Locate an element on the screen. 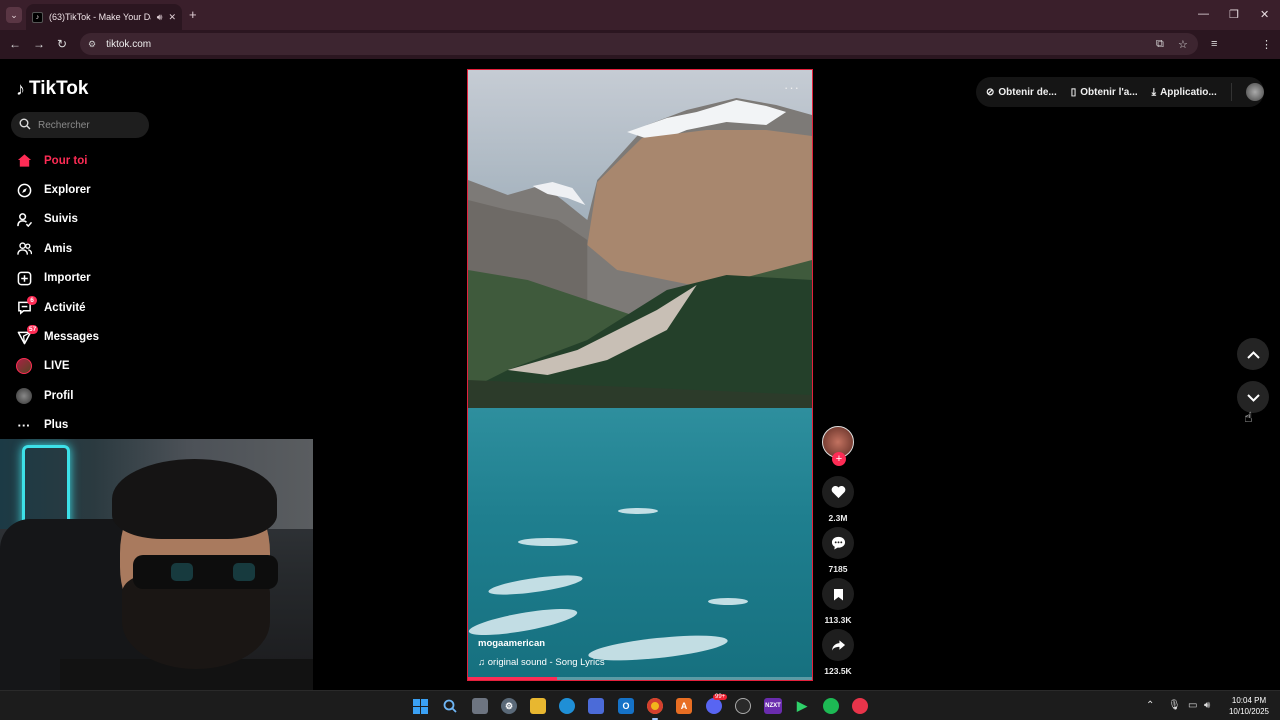 This screenshot has width=1280, height=720. chevron-up-icon is located at coordinates (1253, 354).